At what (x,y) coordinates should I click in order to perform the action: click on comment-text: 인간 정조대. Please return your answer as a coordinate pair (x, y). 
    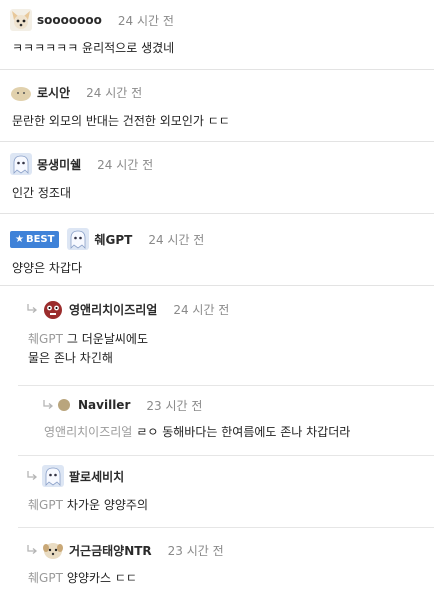
    Looking at the image, I should click on (42, 193).